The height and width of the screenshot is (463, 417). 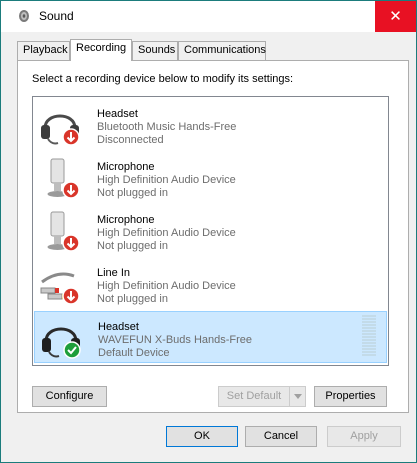 I want to click on device-name: Line In, so click(x=114, y=273).